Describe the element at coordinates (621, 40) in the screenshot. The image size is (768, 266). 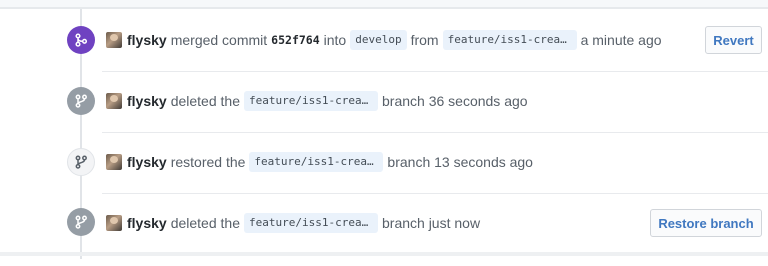
I see `event-time: a minute ago` at that location.